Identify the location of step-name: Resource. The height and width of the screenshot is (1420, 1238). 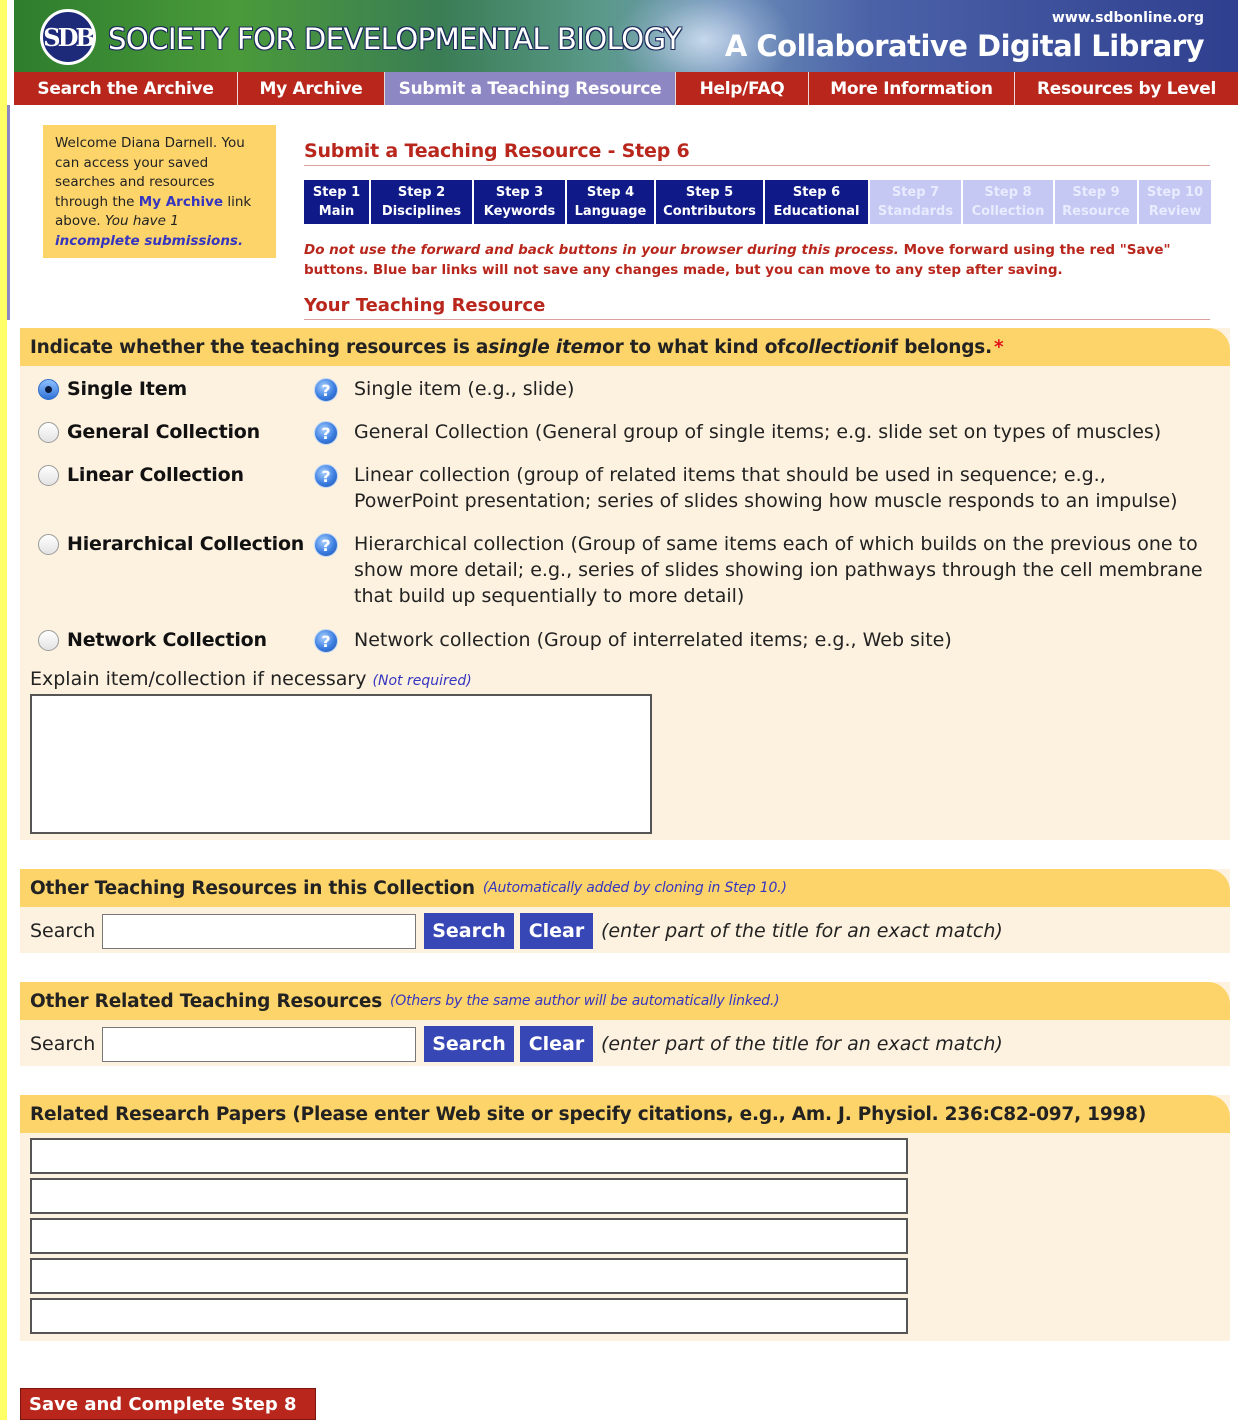
(1096, 211).